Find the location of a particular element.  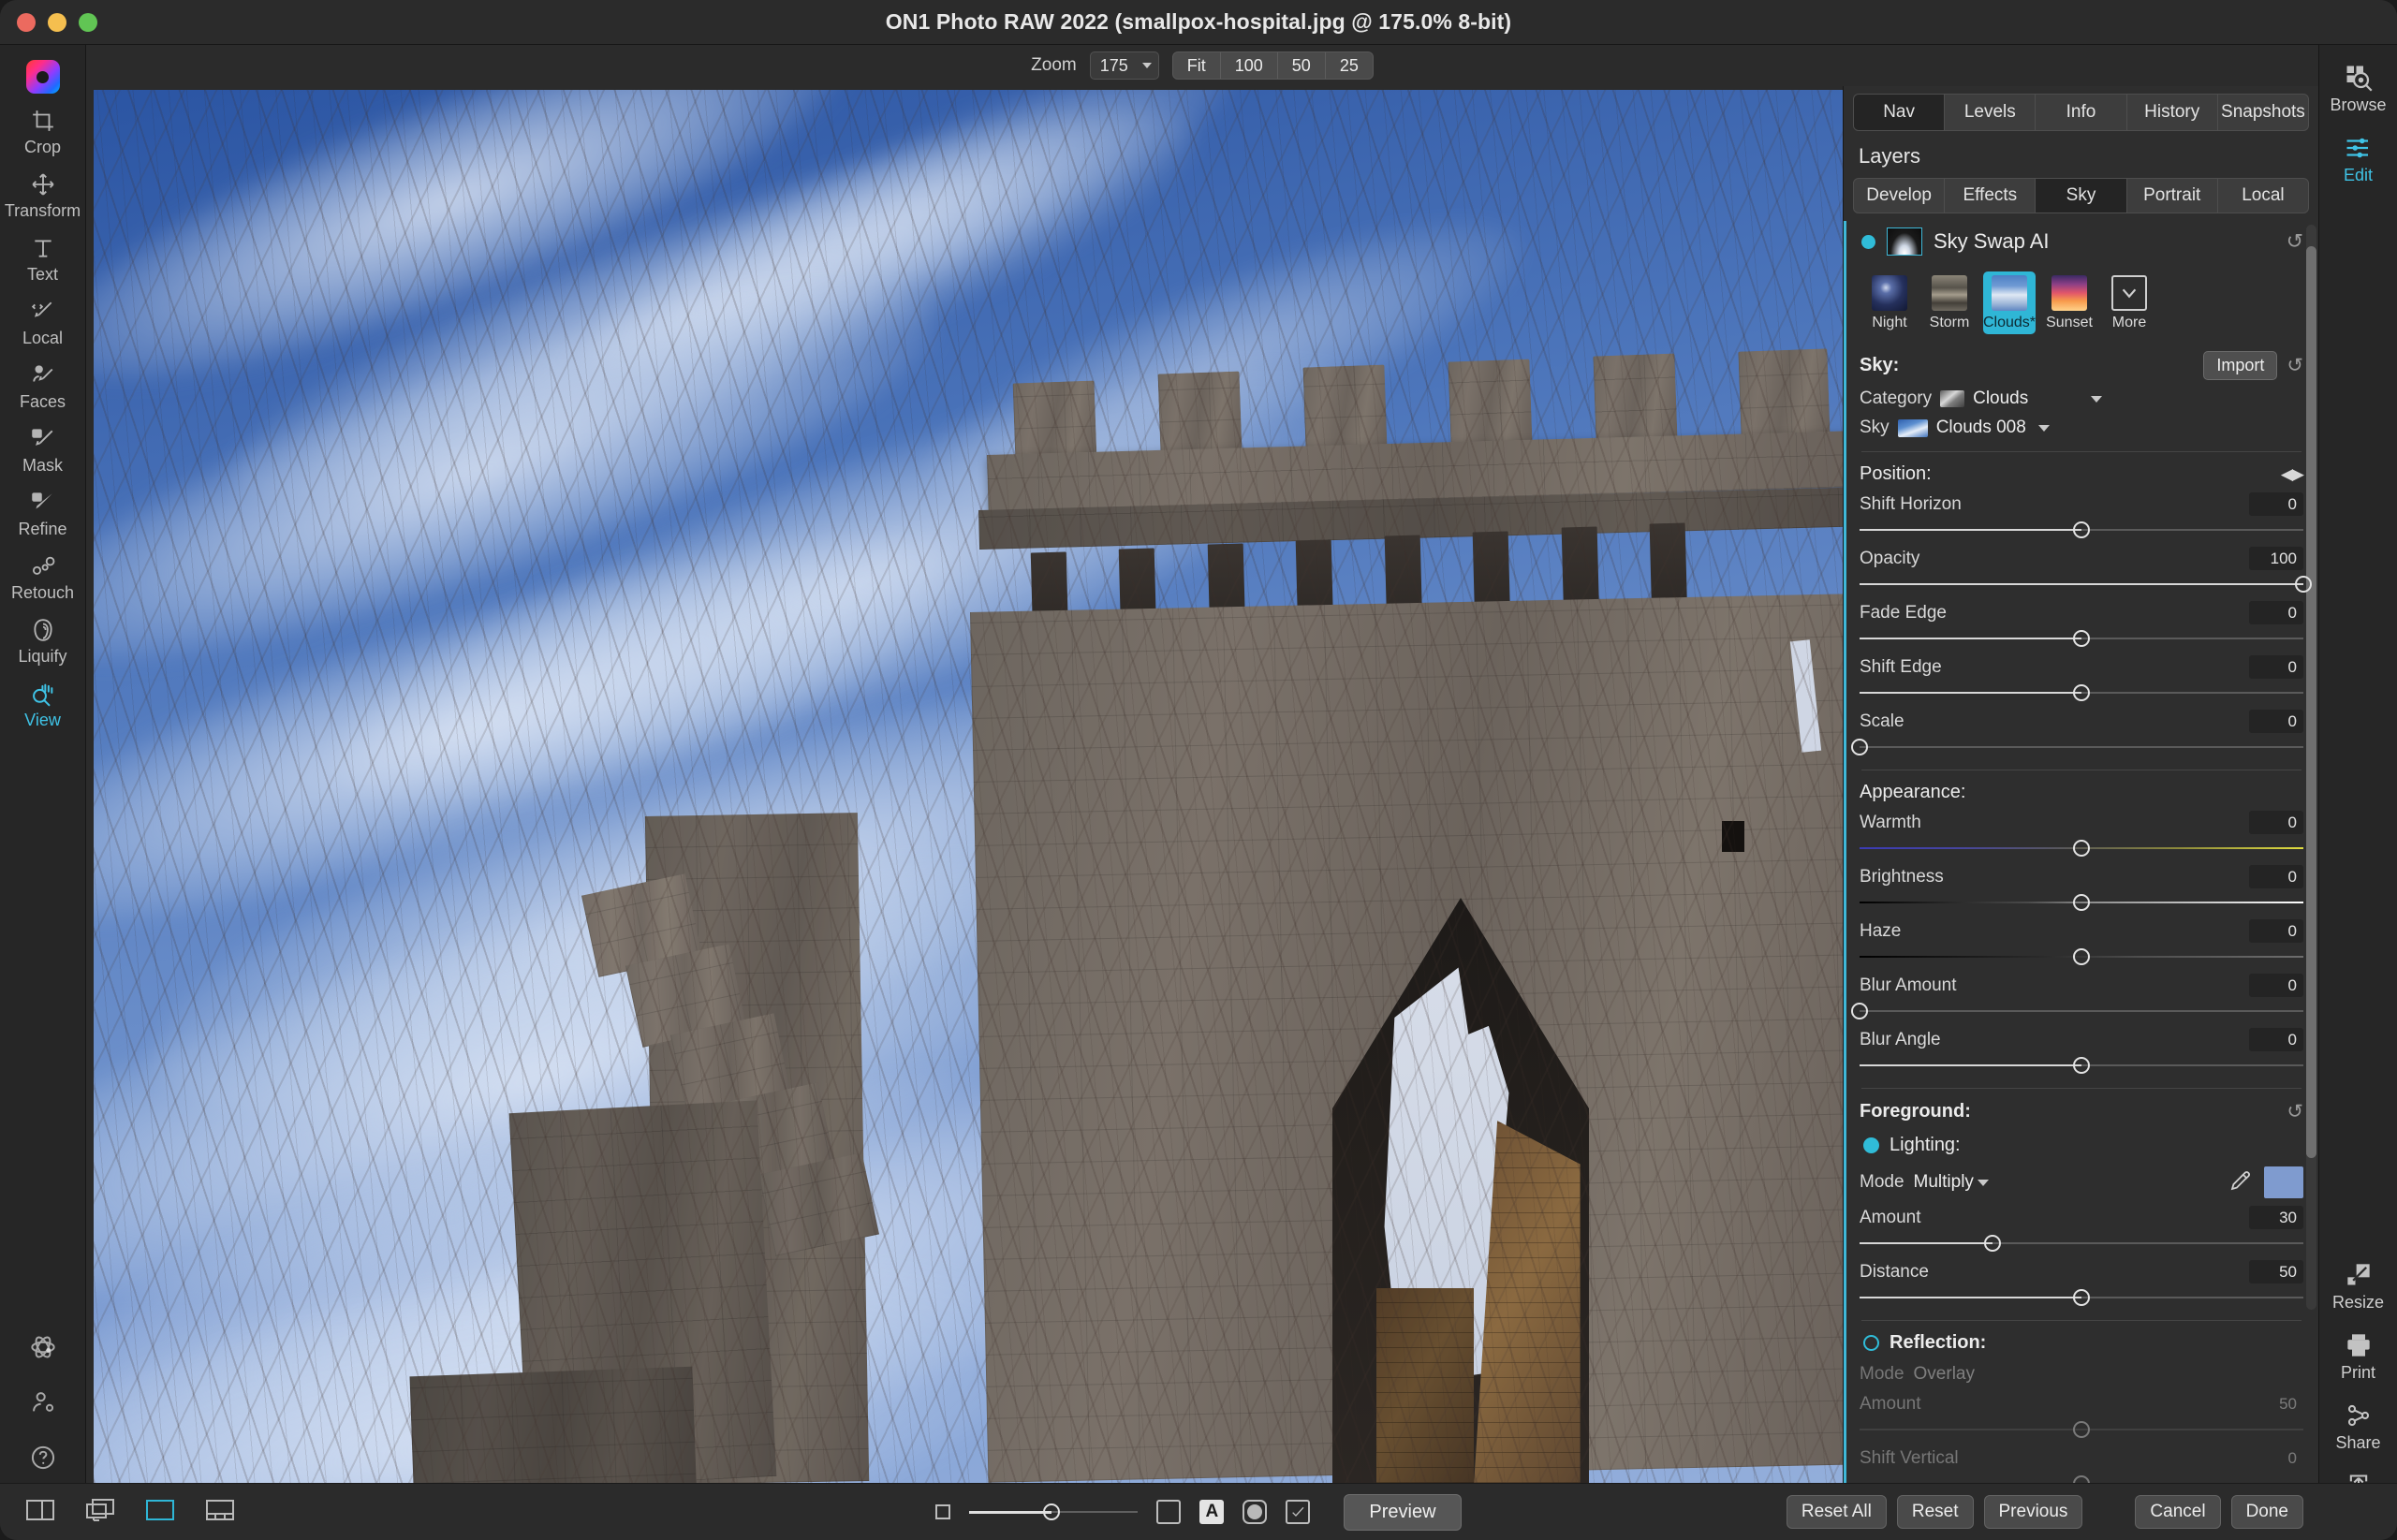

reset-all-button: Reset All is located at coordinates (1836, 1512).